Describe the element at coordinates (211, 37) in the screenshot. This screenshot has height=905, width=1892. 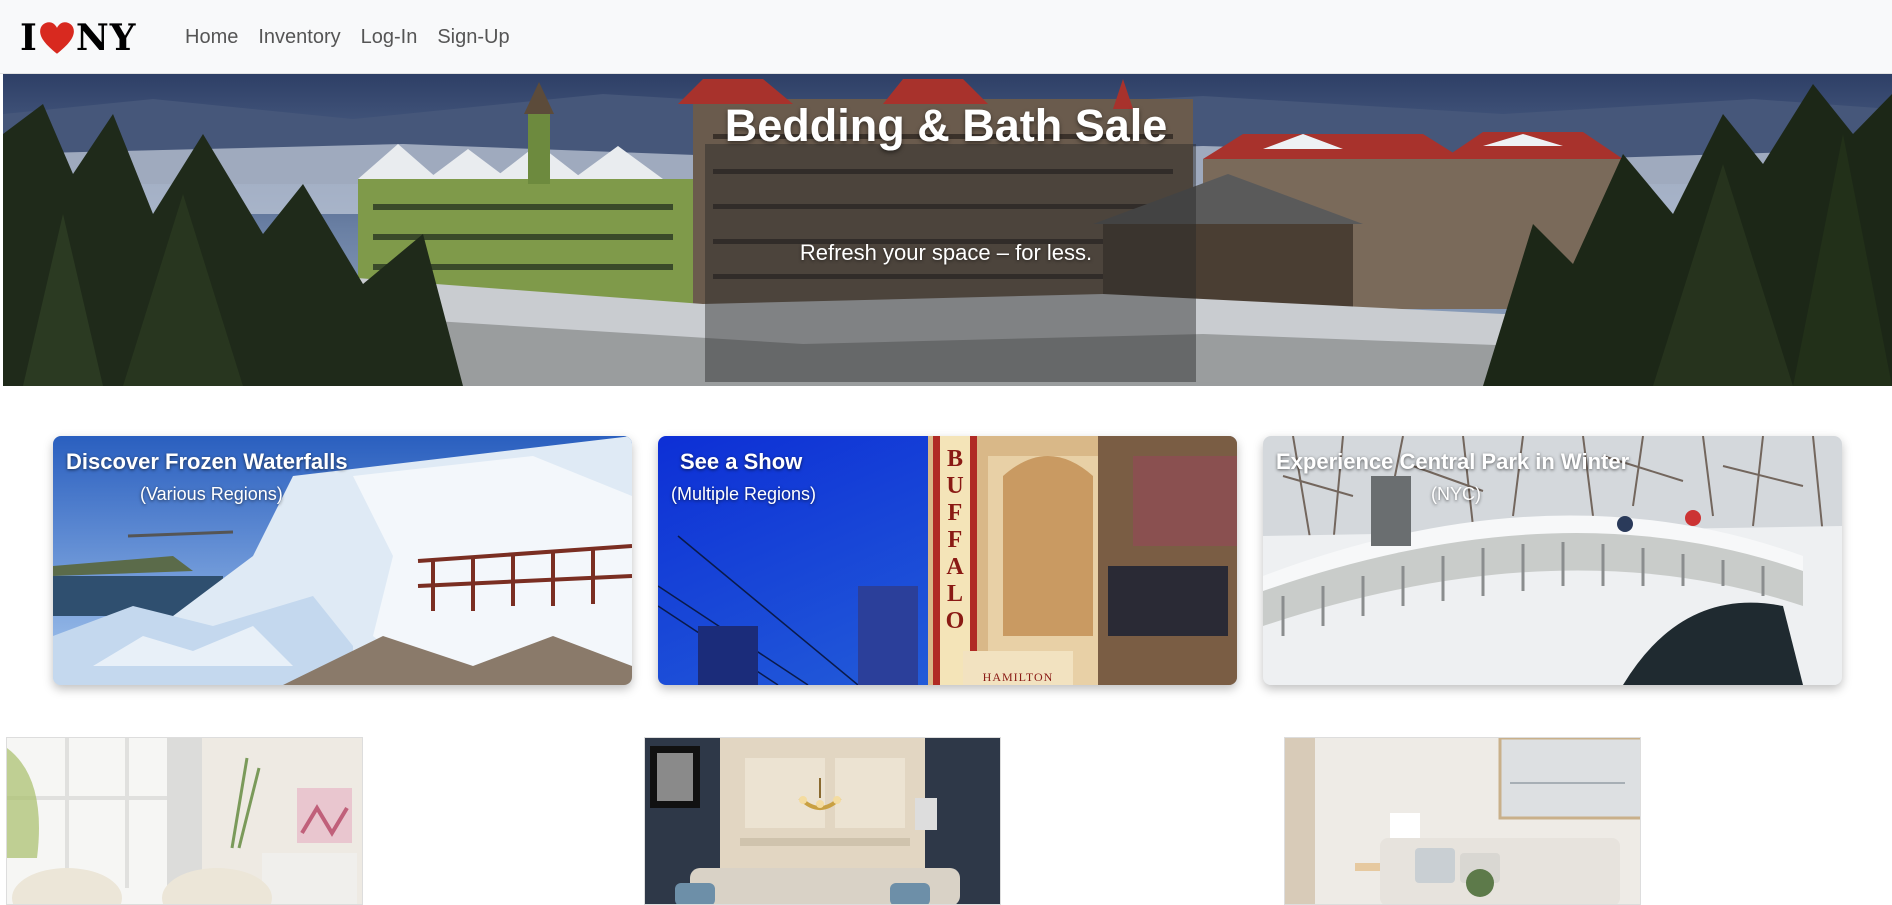
I see `nav-home-link: Home` at that location.